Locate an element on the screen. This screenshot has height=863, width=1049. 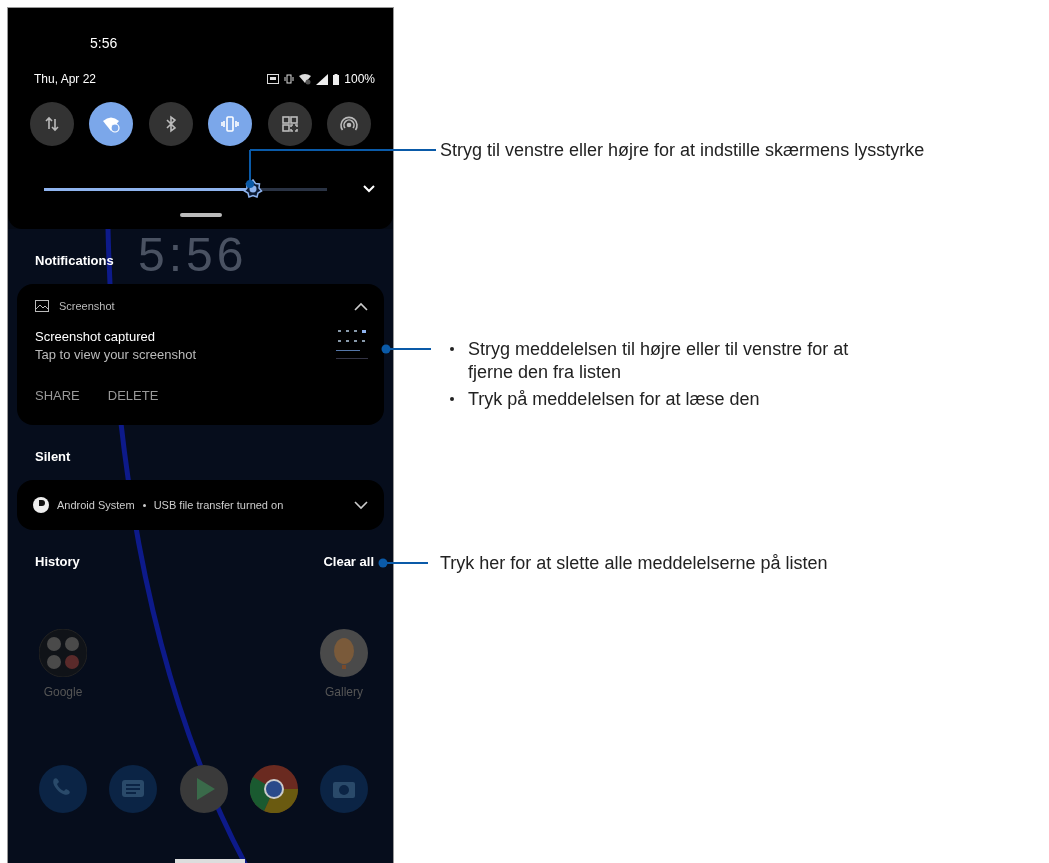
section-heading: Silent is located at coordinates (53, 456).